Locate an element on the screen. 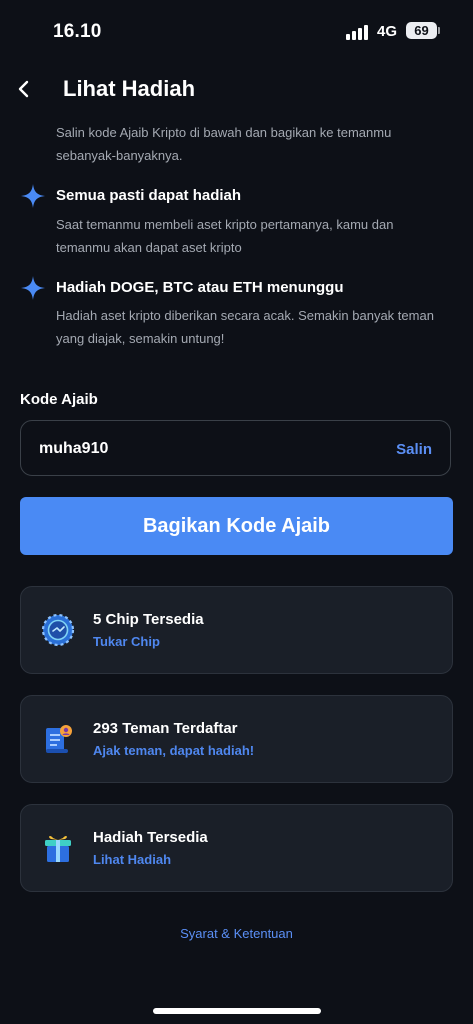 The height and width of the screenshot is (1024, 473). friends-card-title: 293 Teman Terdaftar is located at coordinates (165, 728).